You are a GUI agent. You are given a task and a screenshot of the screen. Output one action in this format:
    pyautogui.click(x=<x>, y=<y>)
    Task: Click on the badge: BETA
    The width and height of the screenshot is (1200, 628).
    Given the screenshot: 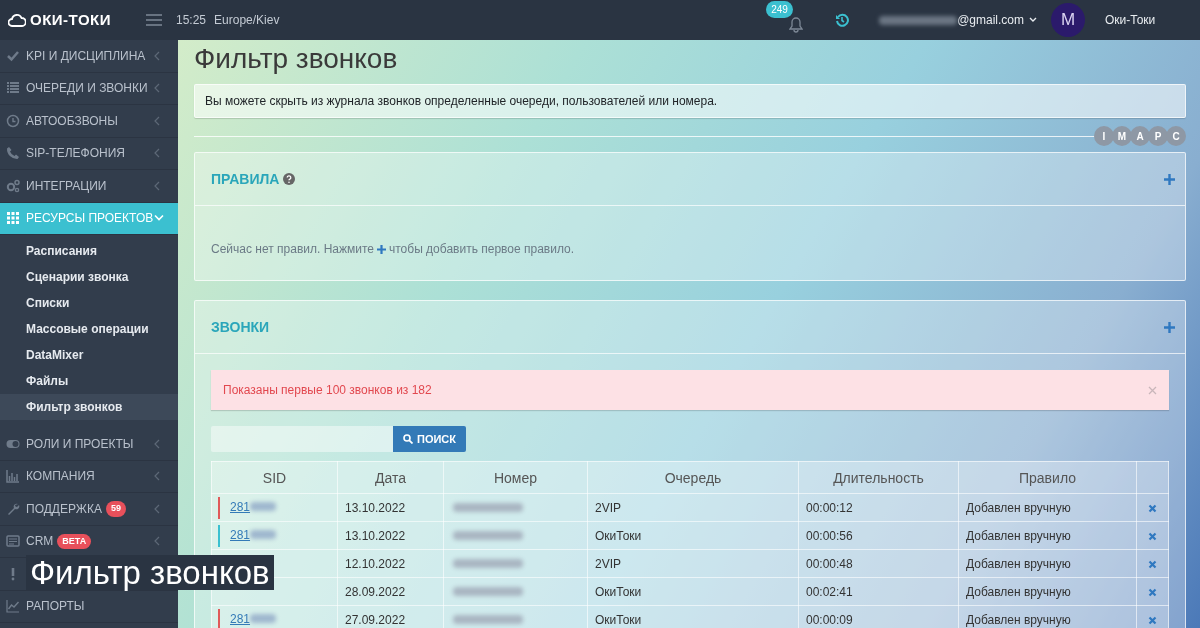 What is the action you would take?
    pyautogui.click(x=74, y=541)
    